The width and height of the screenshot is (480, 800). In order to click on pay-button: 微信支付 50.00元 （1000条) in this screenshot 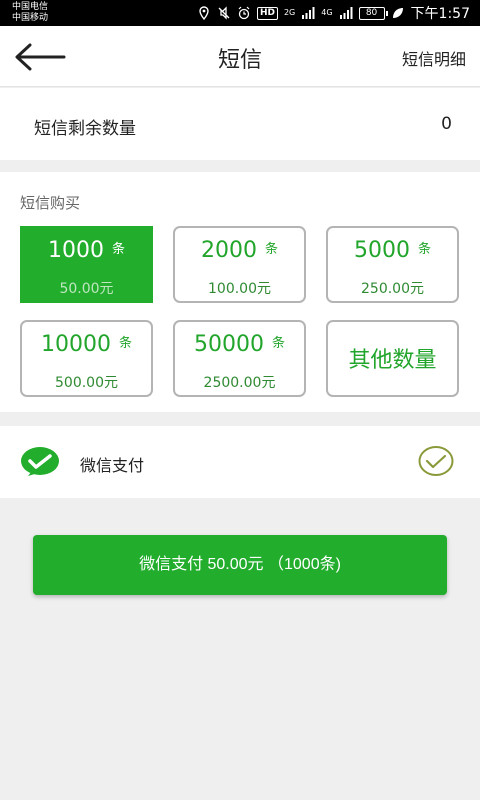, I will do `click(240, 565)`.